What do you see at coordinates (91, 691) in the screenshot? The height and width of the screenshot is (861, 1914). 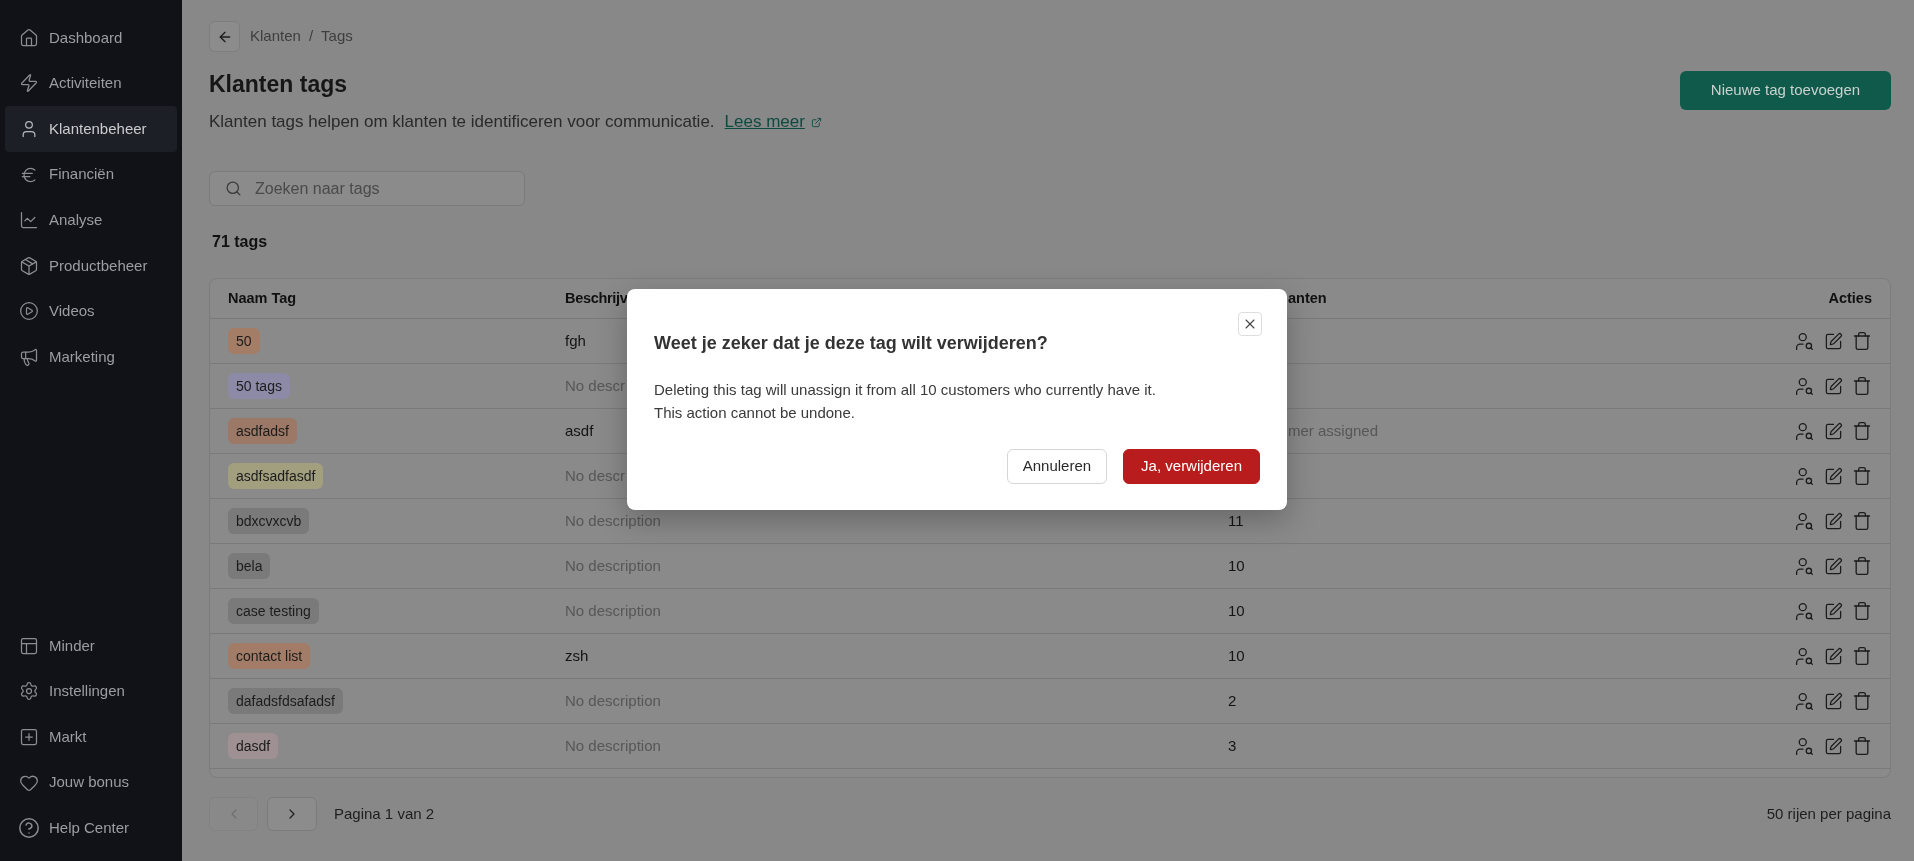 I see `sidebar-item: Instellingen` at bounding box center [91, 691].